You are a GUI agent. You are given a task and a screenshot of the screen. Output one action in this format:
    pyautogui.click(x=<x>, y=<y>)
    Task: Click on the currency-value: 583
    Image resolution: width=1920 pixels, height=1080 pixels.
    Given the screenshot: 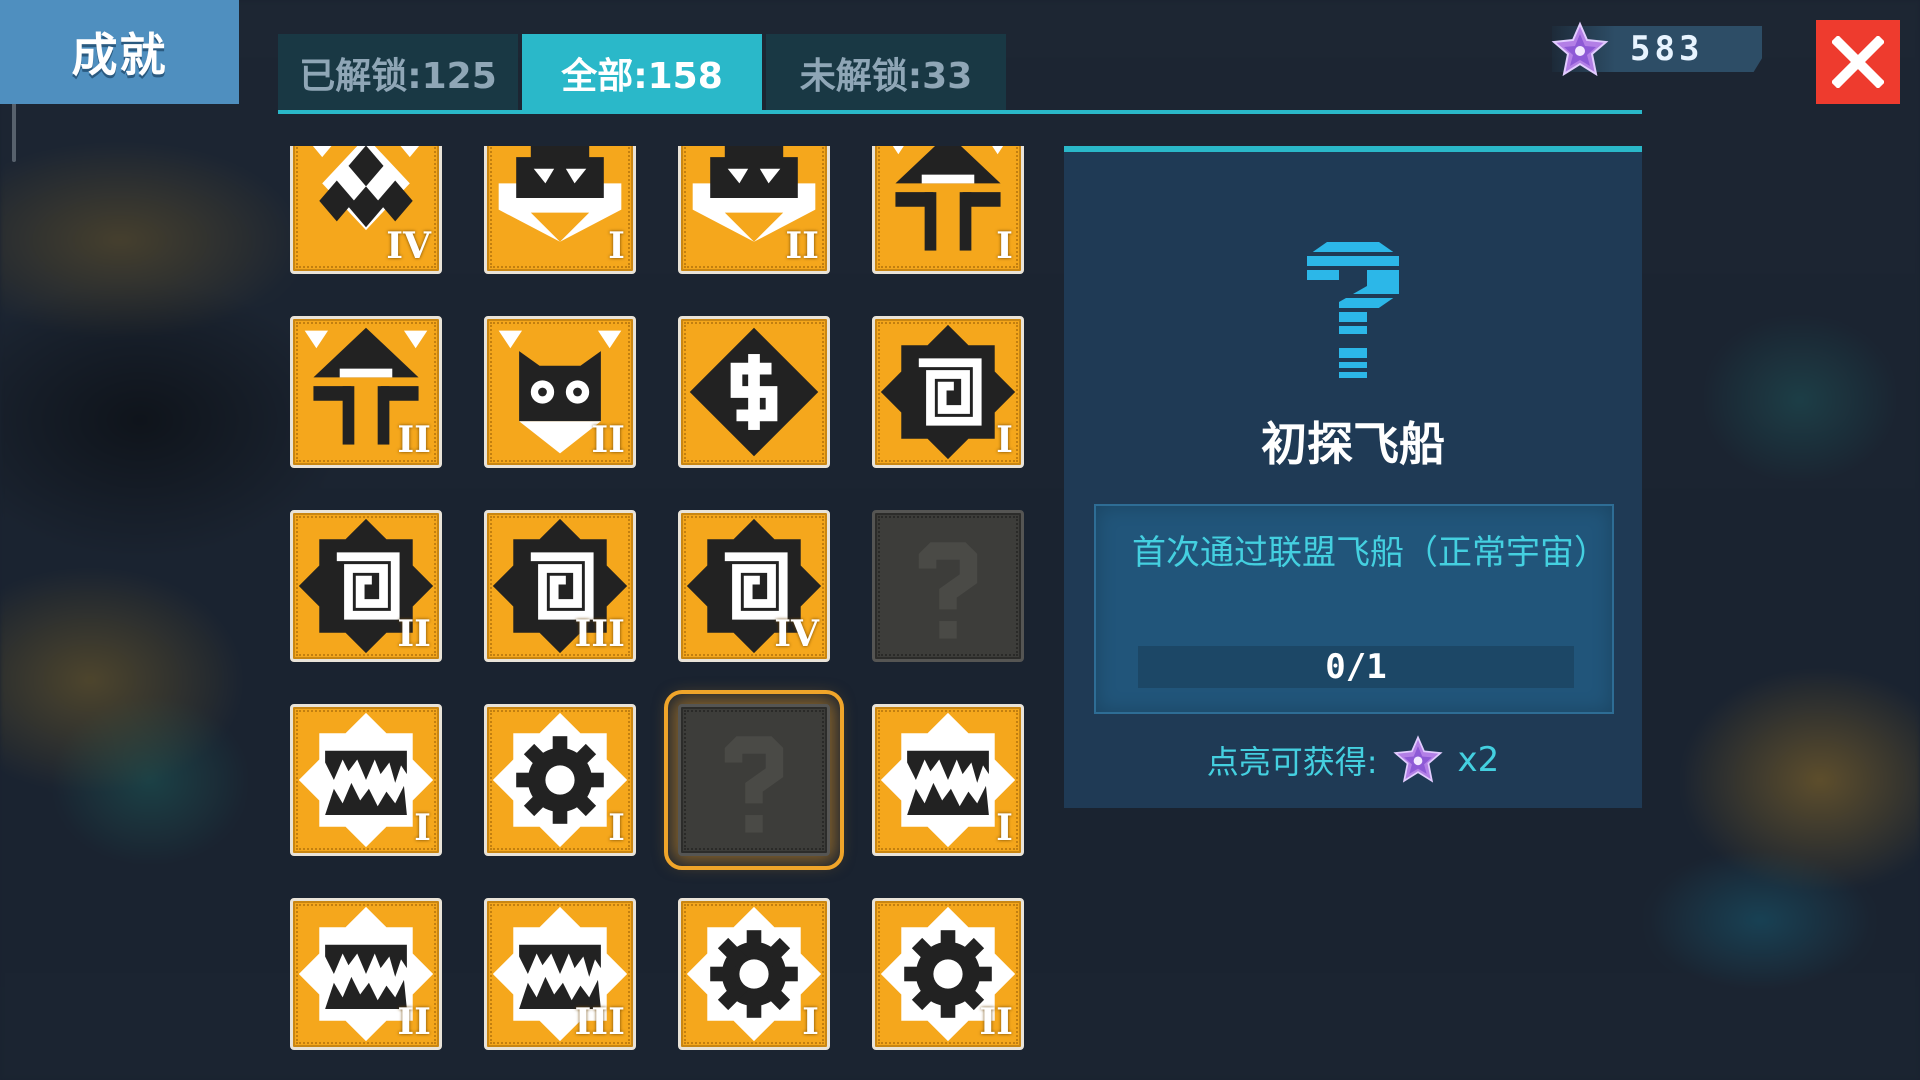 What is the action you would take?
    pyautogui.click(x=1667, y=49)
    